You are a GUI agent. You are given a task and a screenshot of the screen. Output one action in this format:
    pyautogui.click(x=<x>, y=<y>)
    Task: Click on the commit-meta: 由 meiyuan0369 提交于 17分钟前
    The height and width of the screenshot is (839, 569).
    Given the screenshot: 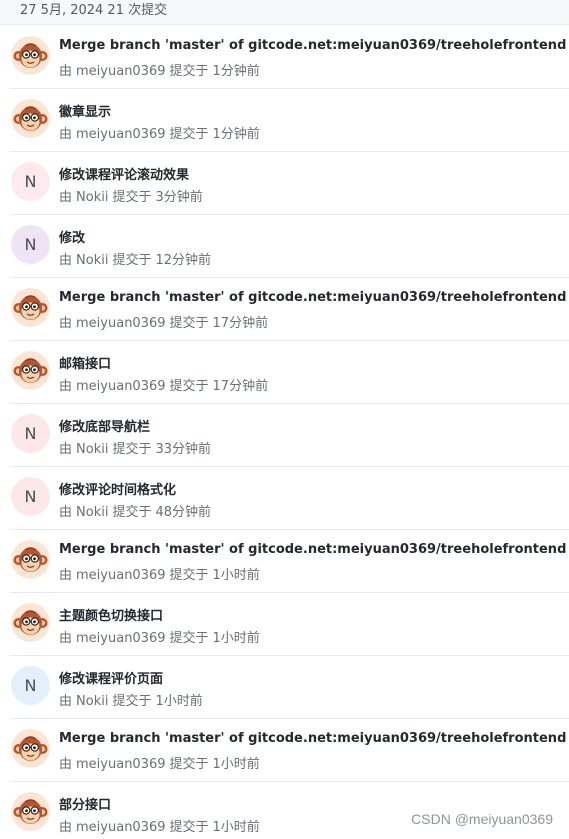 What is the action you would take?
    pyautogui.click(x=163, y=321)
    